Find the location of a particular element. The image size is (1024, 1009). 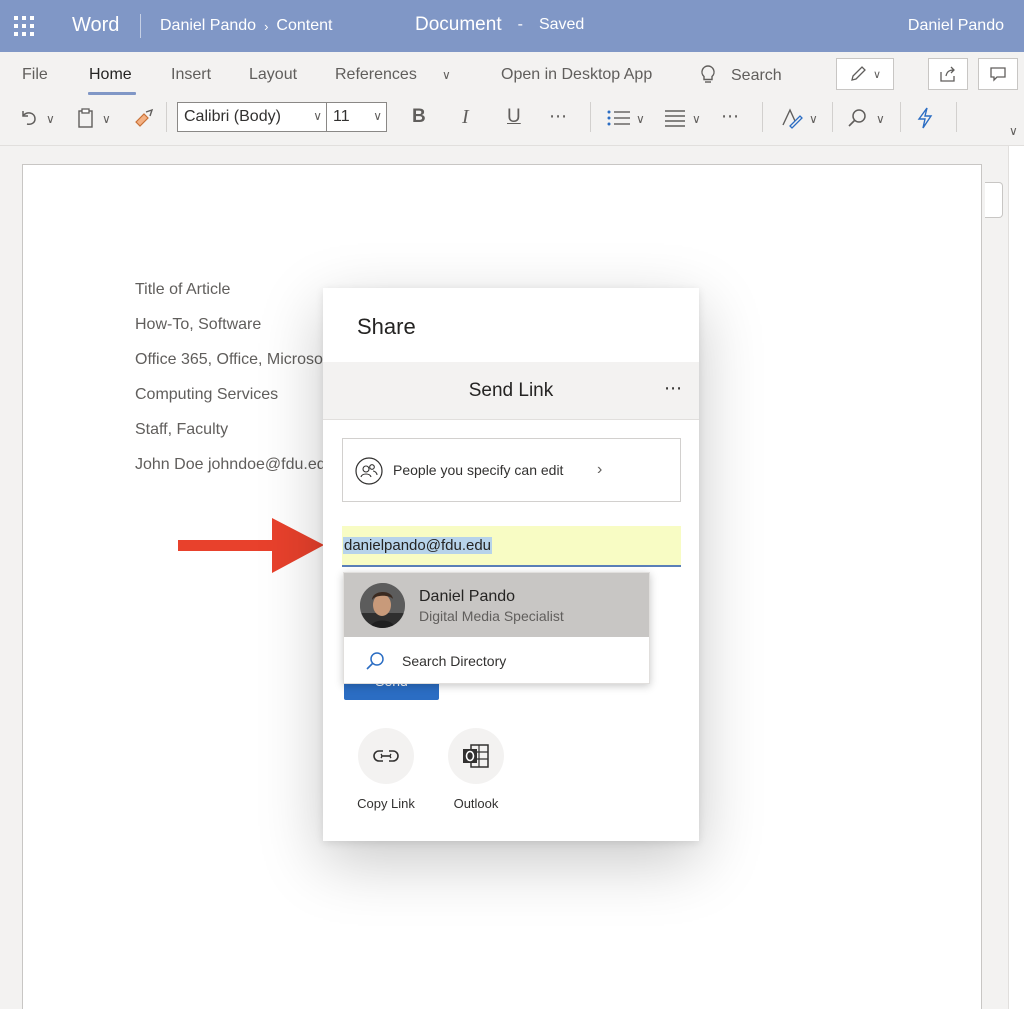

doc-line-tags: Office 365, Office, Microsoft is located at coordinates (233, 359).